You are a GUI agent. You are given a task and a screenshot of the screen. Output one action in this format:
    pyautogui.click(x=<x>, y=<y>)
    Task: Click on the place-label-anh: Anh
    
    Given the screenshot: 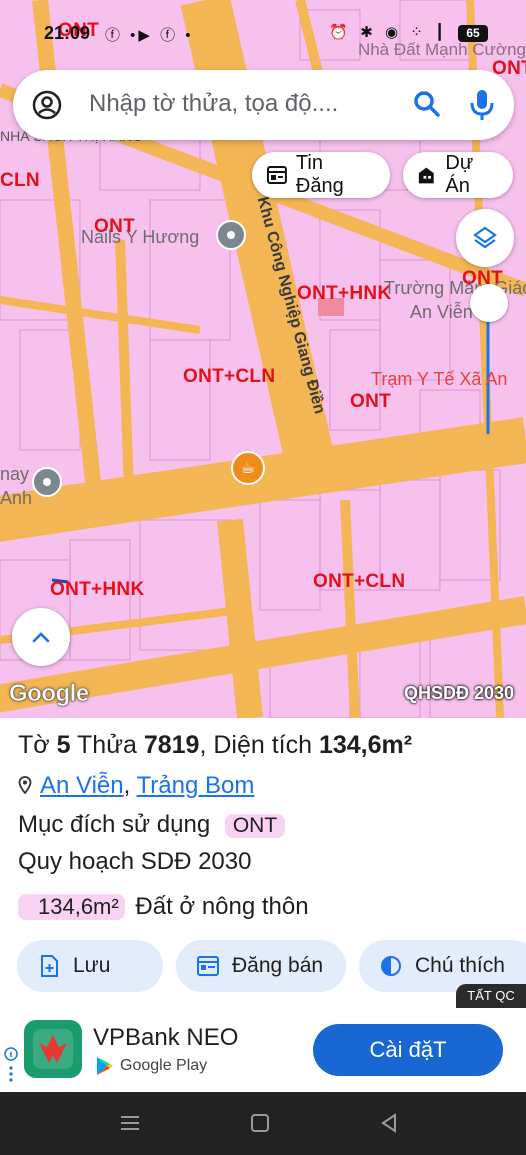 What is the action you would take?
    pyautogui.click(x=16, y=498)
    